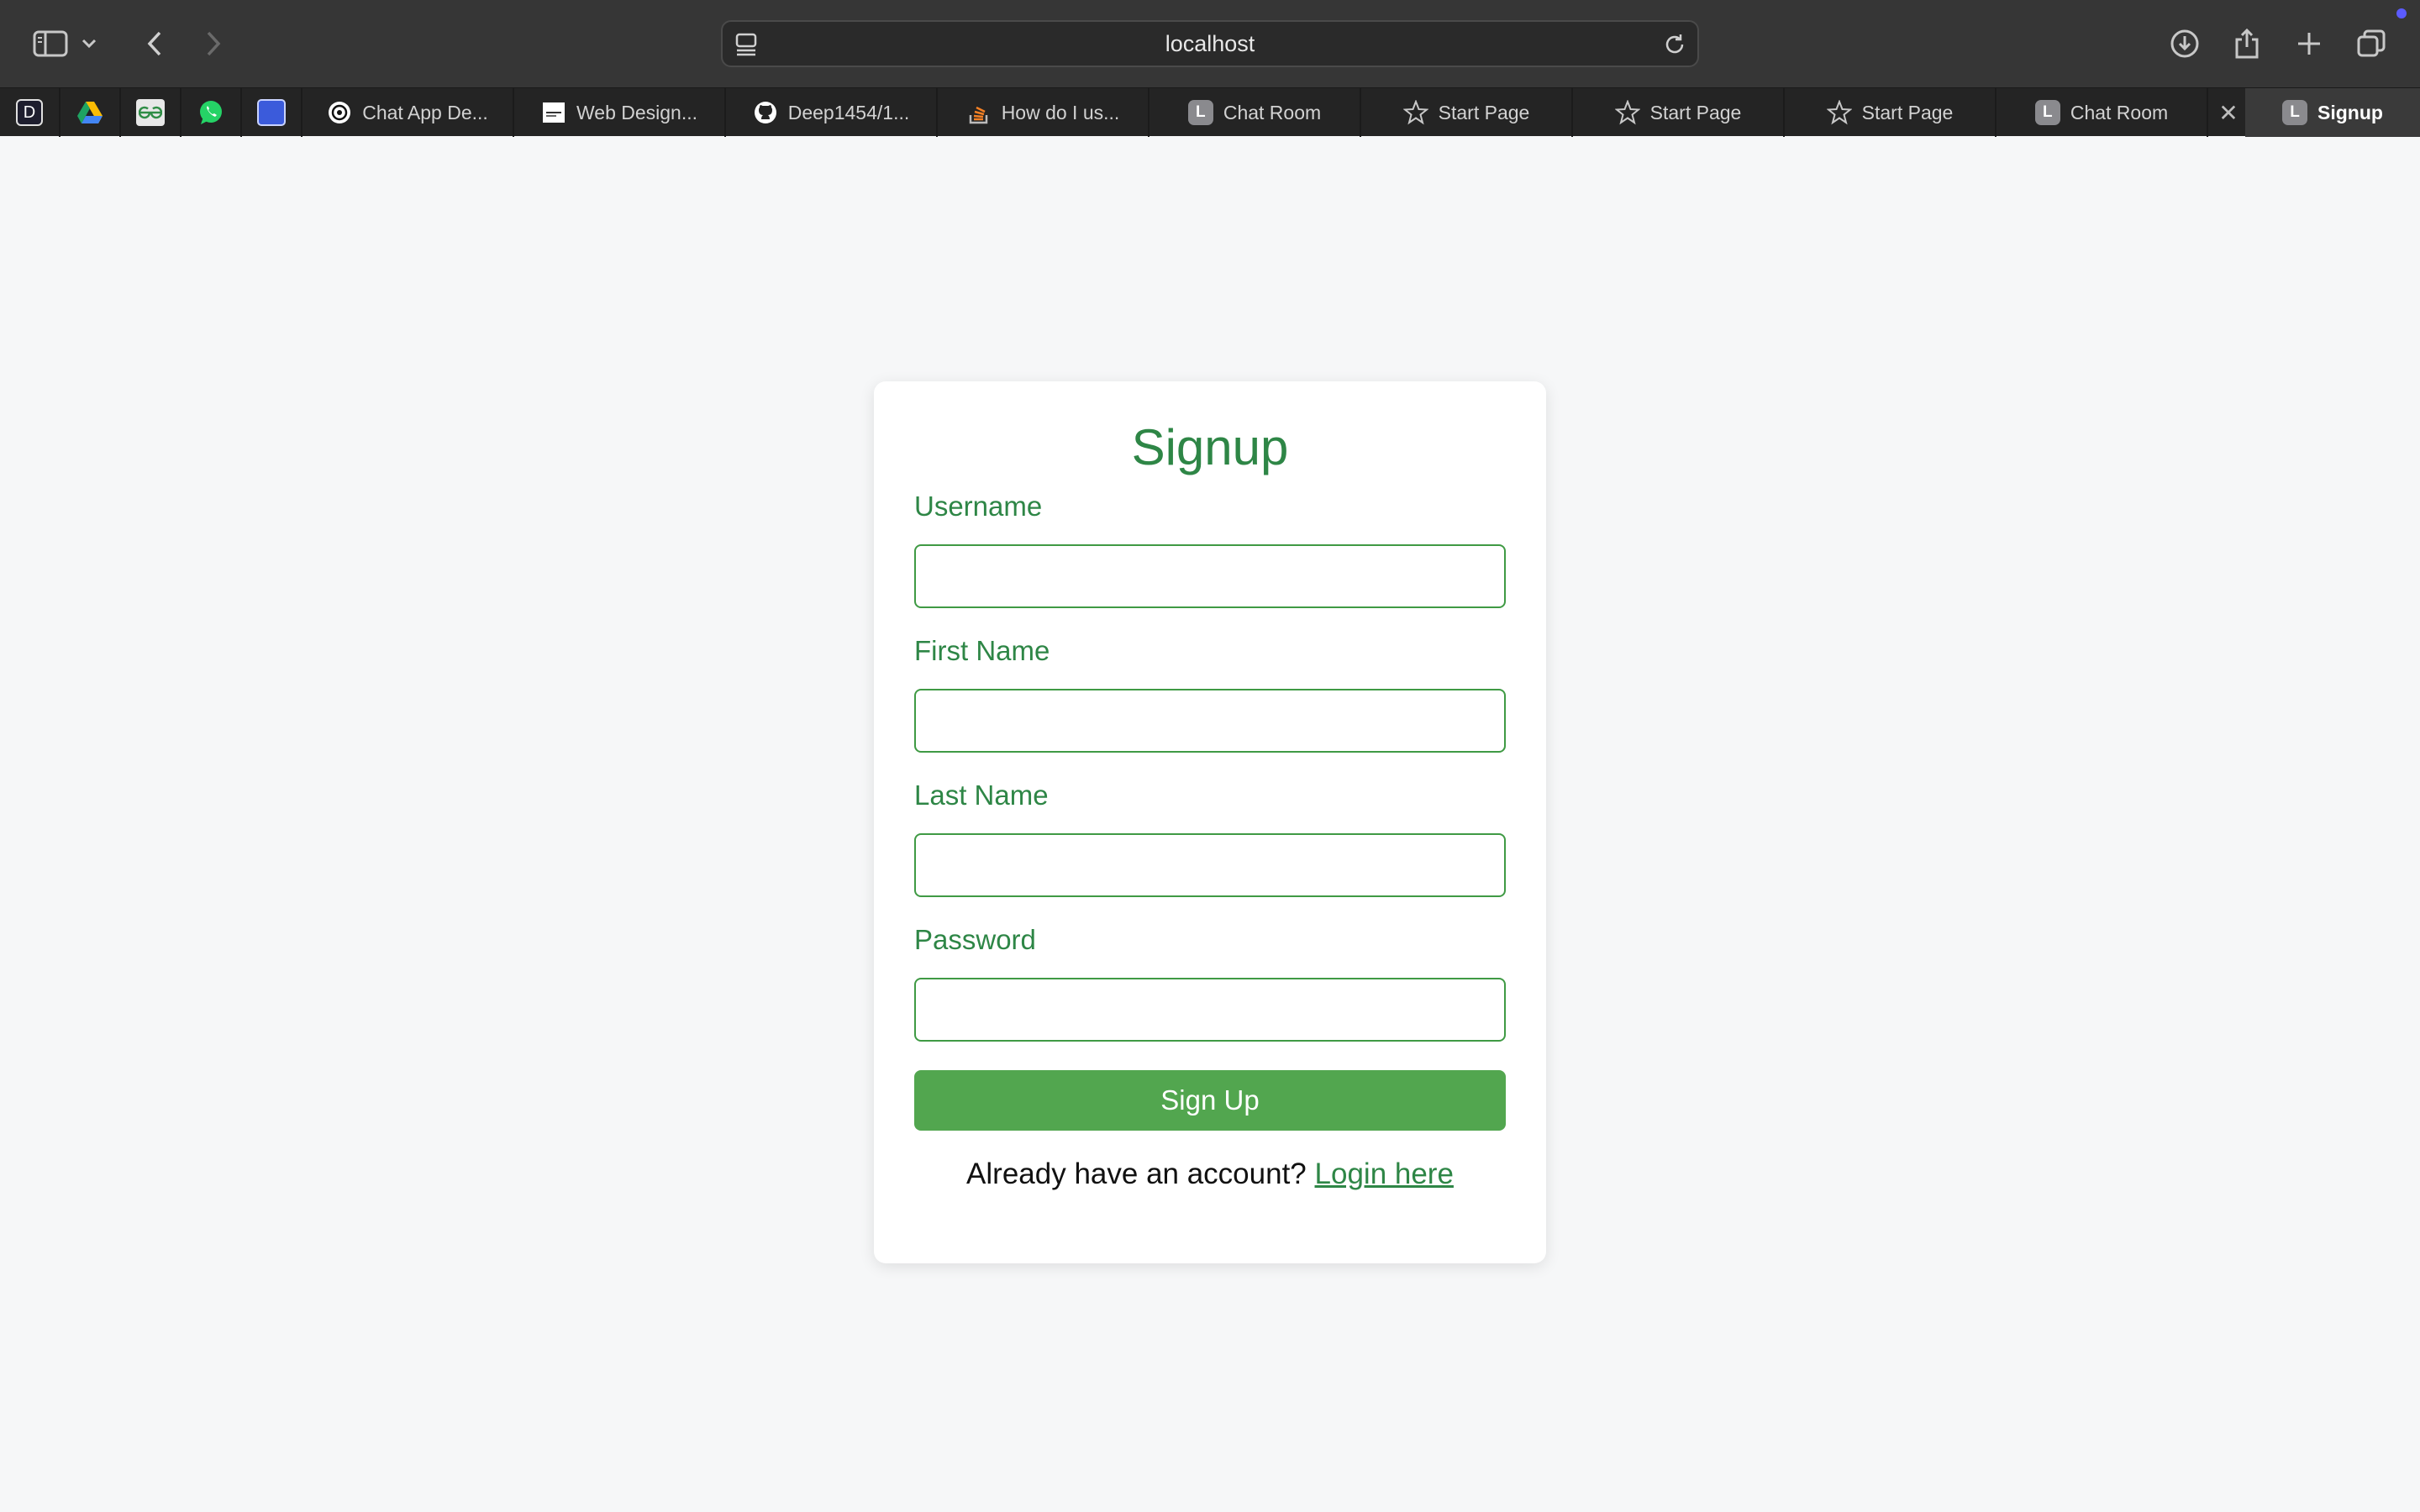  I want to click on url-text: localhost, so click(1210, 43).